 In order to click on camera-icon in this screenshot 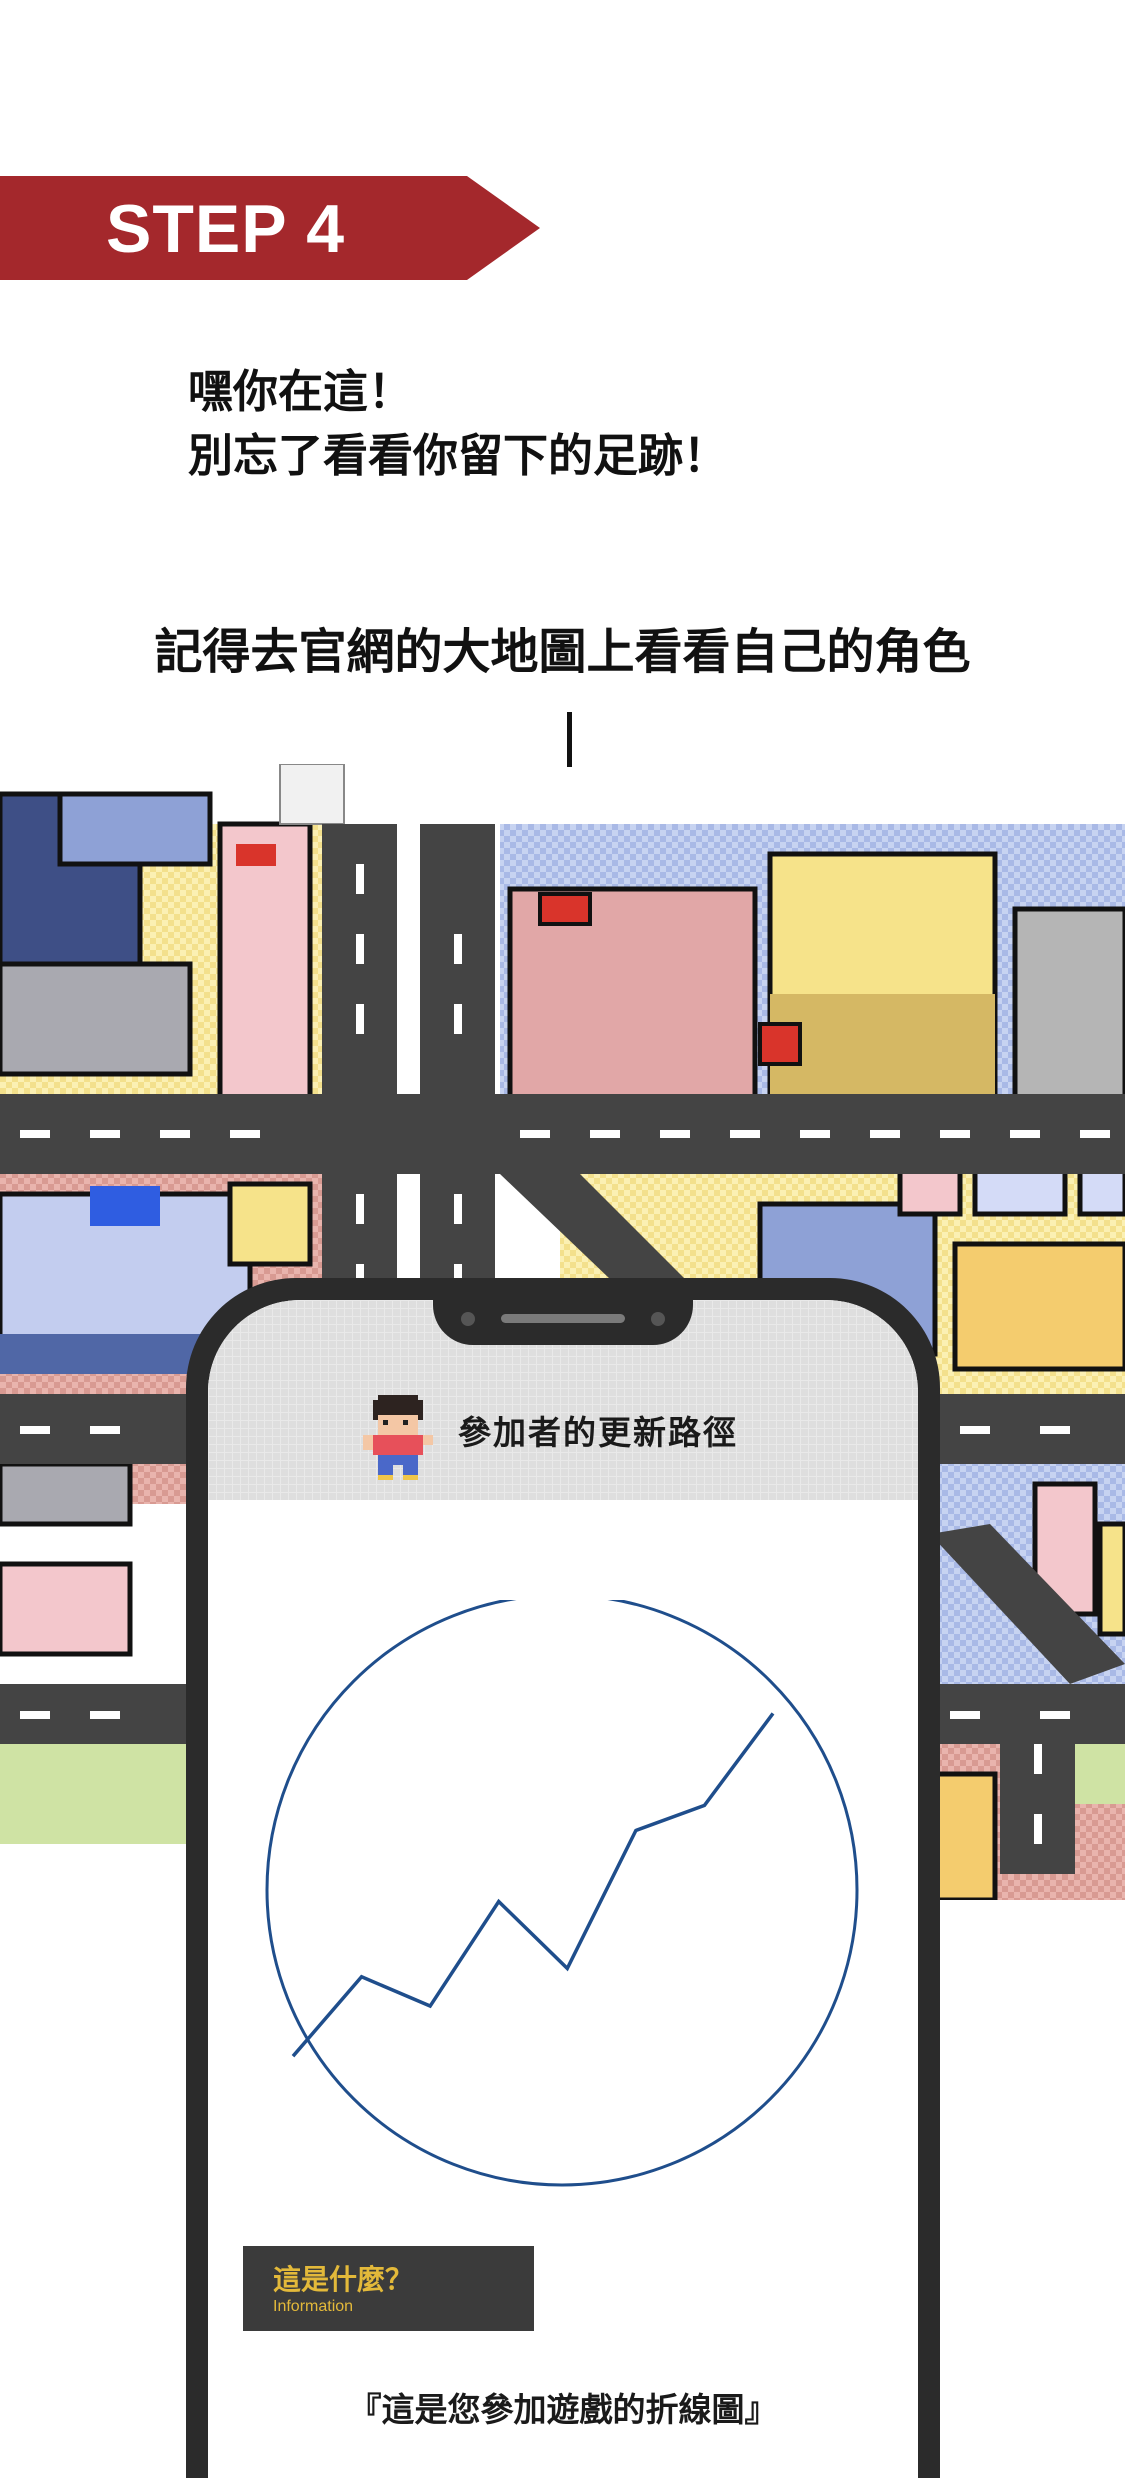, I will do `click(468, 1319)`.